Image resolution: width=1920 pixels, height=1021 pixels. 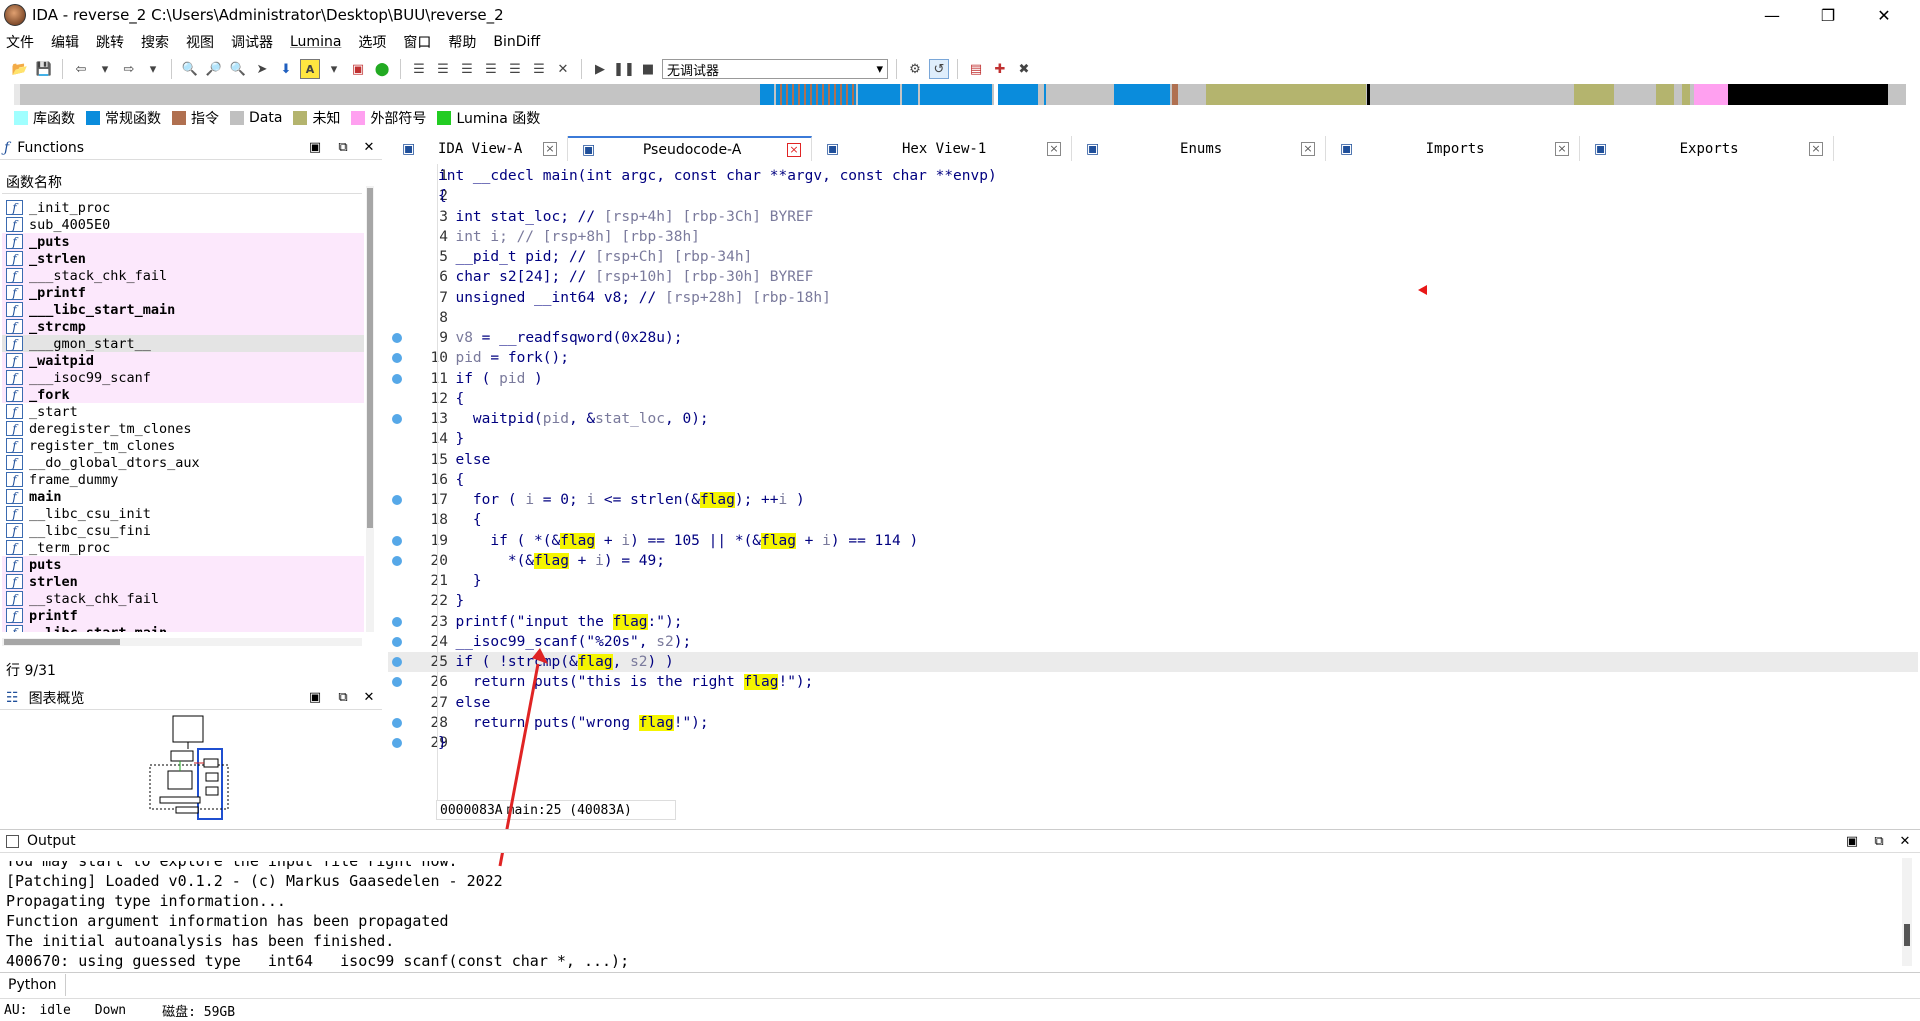 What do you see at coordinates (1905, 842) in the screenshot?
I see `output-close-icon: ✕` at bounding box center [1905, 842].